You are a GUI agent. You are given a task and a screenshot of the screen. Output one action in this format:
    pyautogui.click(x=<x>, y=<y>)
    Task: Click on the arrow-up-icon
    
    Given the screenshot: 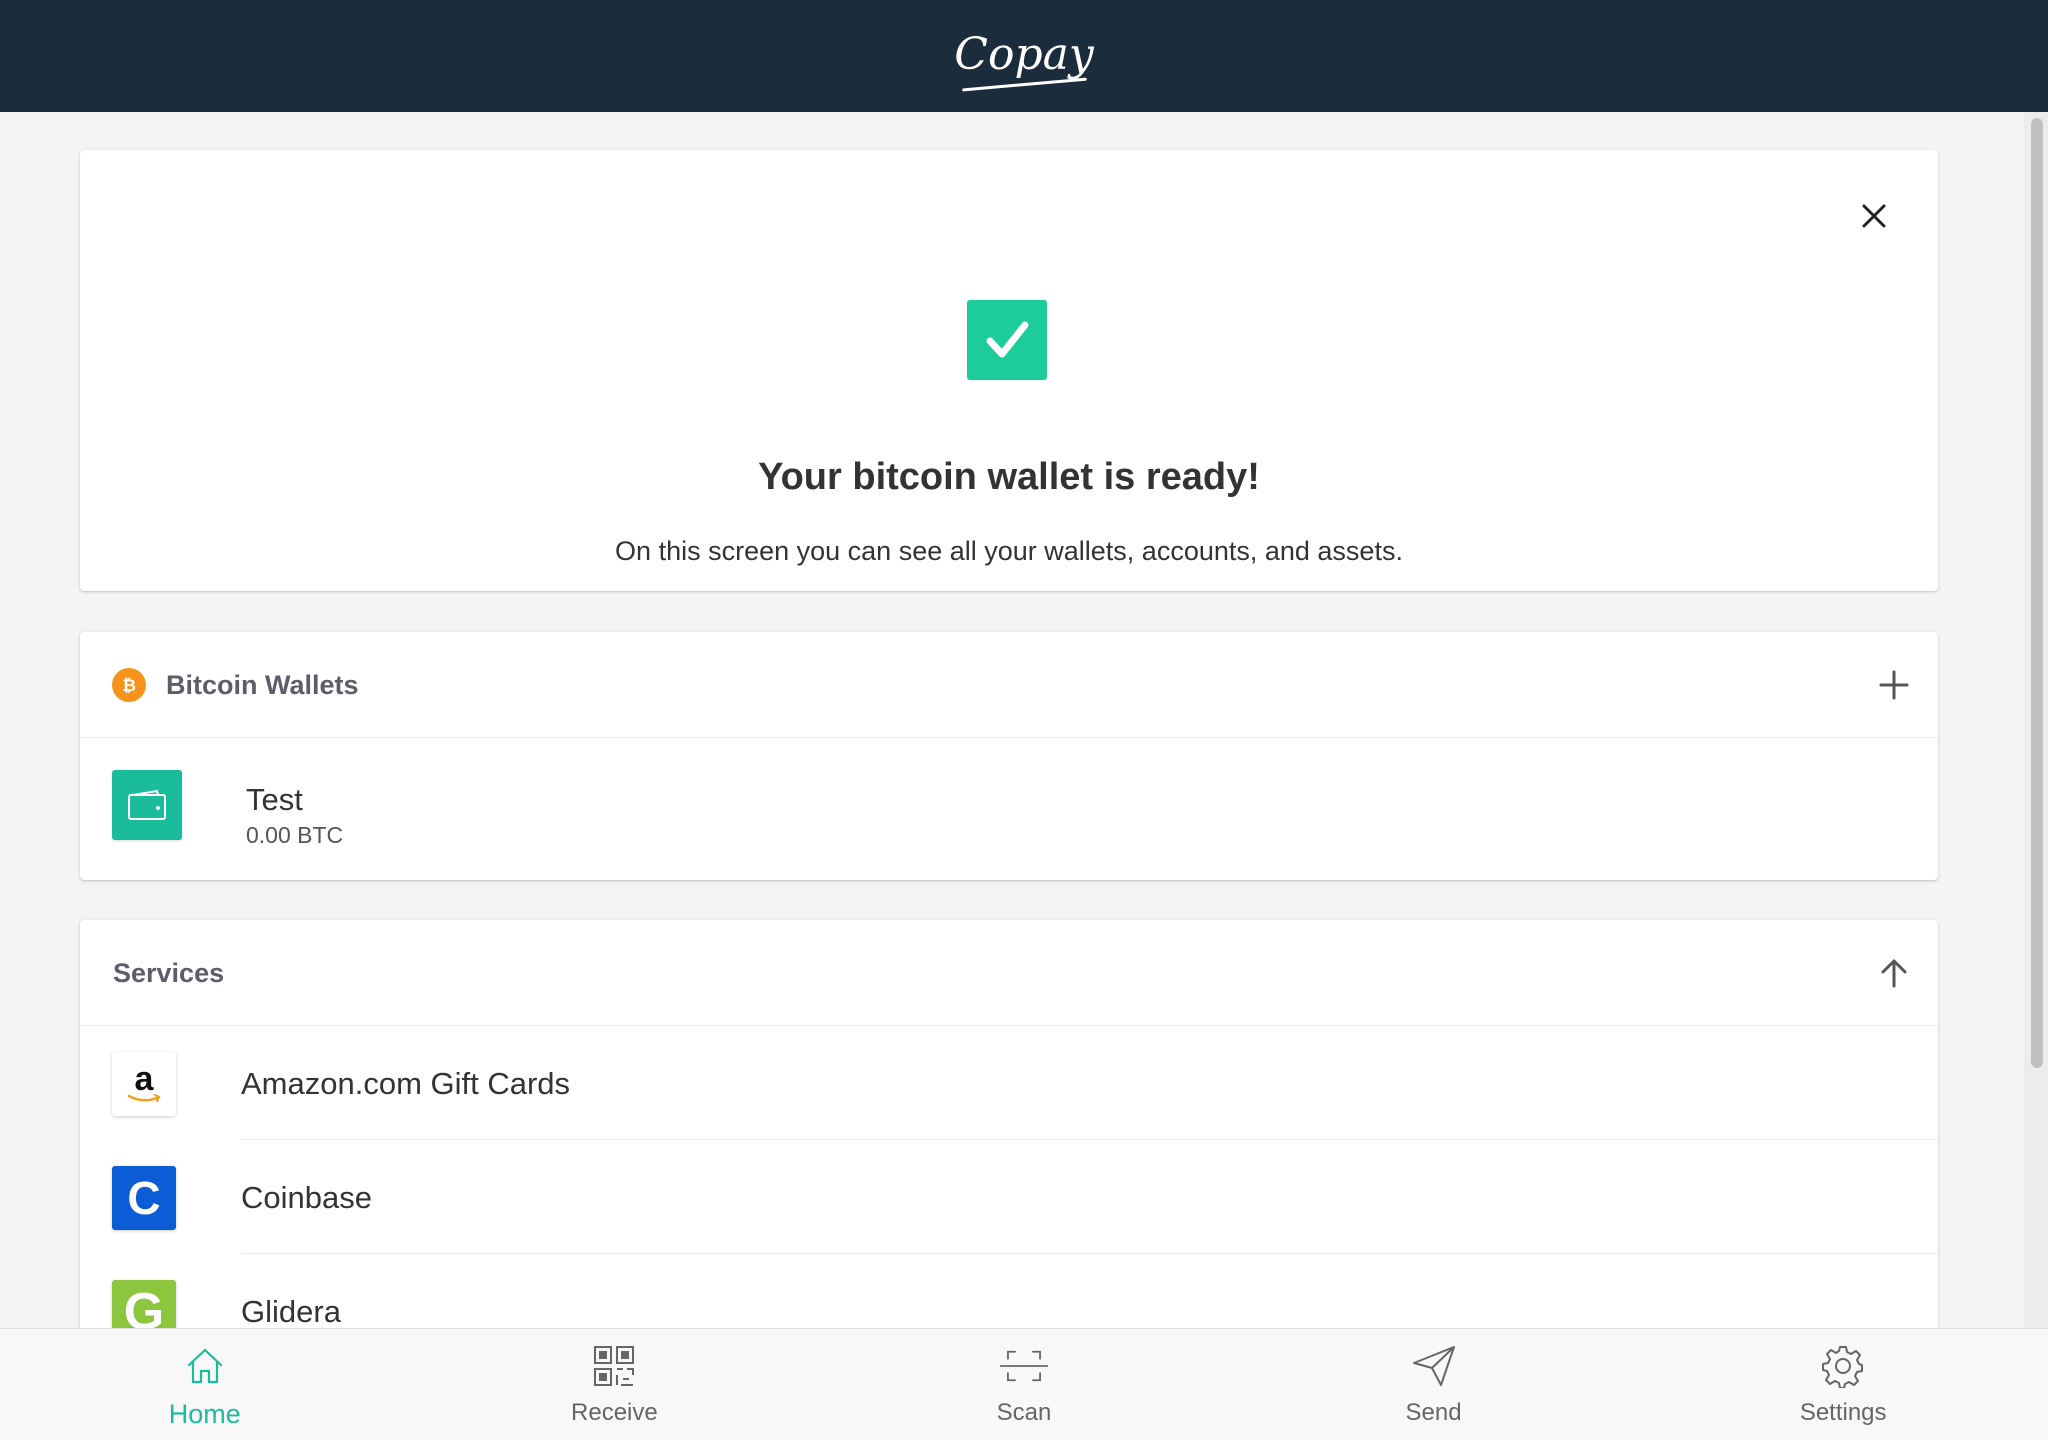 What is the action you would take?
    pyautogui.click(x=1894, y=973)
    